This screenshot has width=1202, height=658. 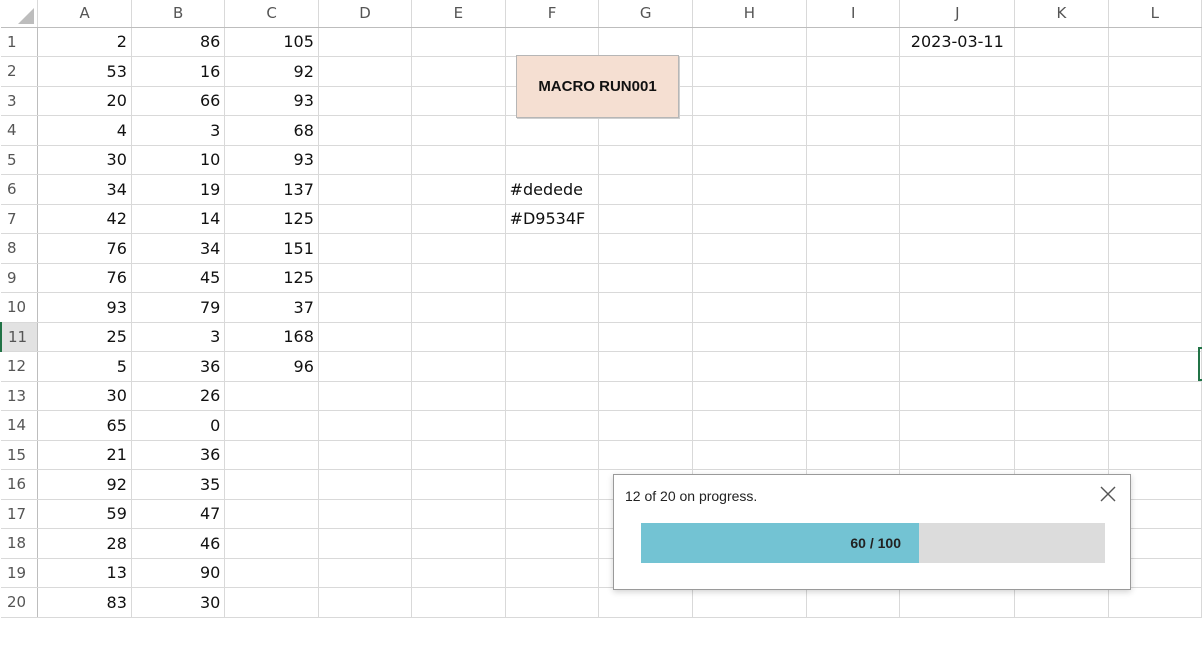 I want to click on cell-k7, so click(x=1061, y=219).